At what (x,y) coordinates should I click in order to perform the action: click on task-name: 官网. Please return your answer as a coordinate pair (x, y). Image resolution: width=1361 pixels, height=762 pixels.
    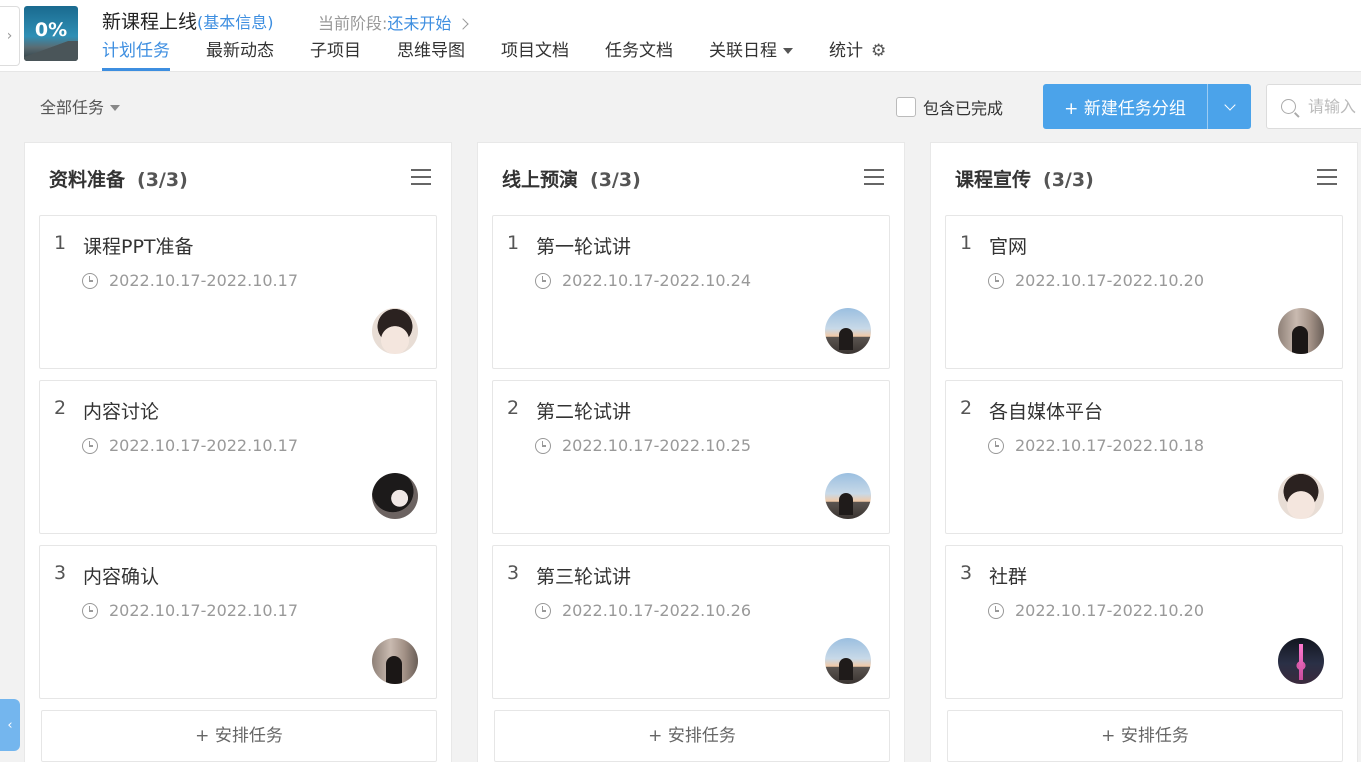
    Looking at the image, I should click on (1008, 247).